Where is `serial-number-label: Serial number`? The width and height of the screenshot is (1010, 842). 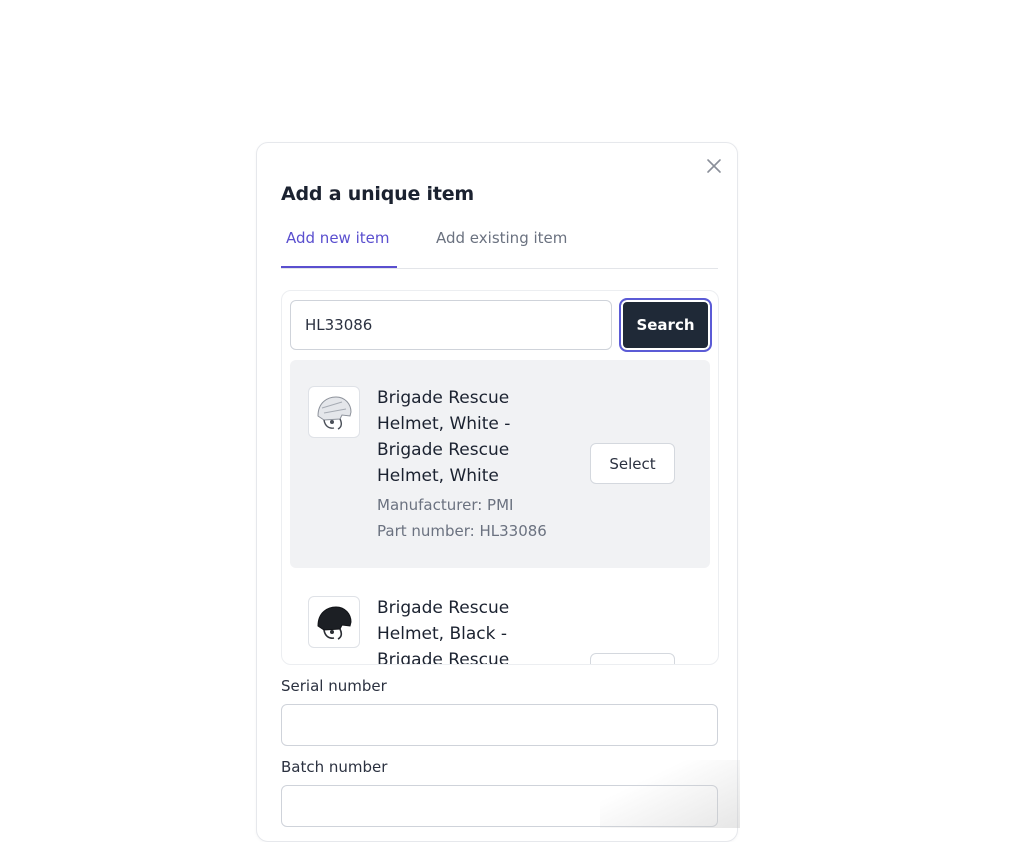
serial-number-label: Serial number is located at coordinates (334, 686).